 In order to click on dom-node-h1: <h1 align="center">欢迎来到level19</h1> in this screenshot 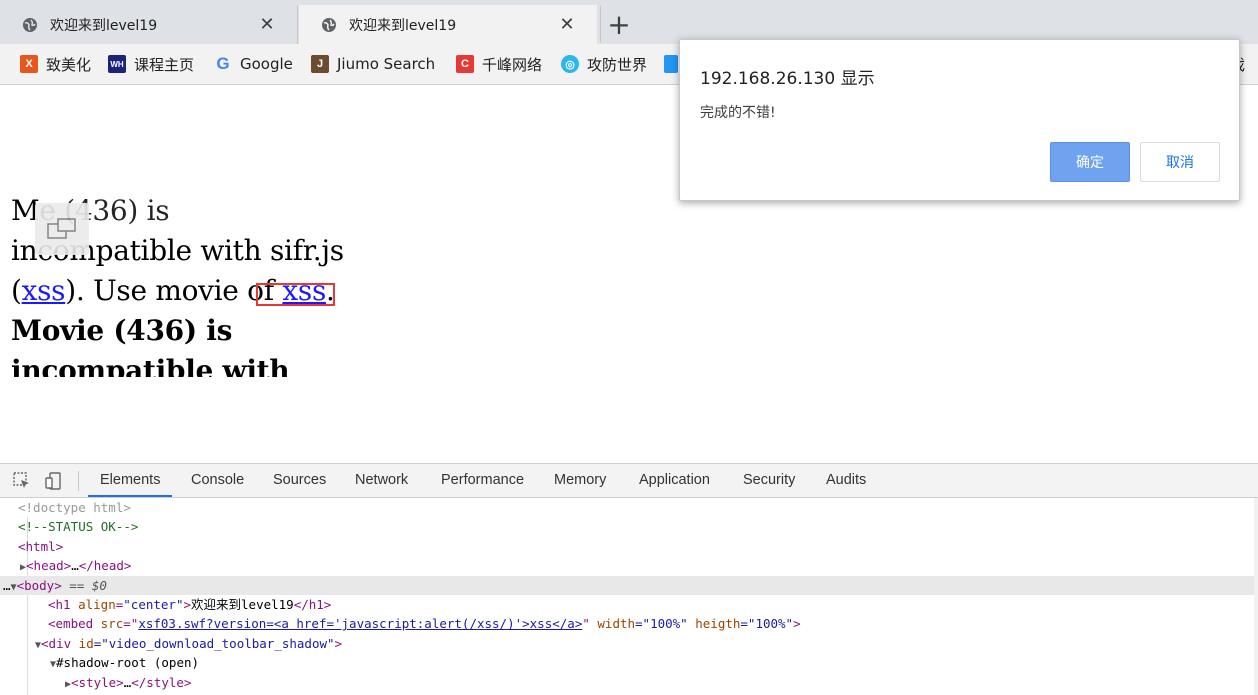, I will do `click(629, 604)`.